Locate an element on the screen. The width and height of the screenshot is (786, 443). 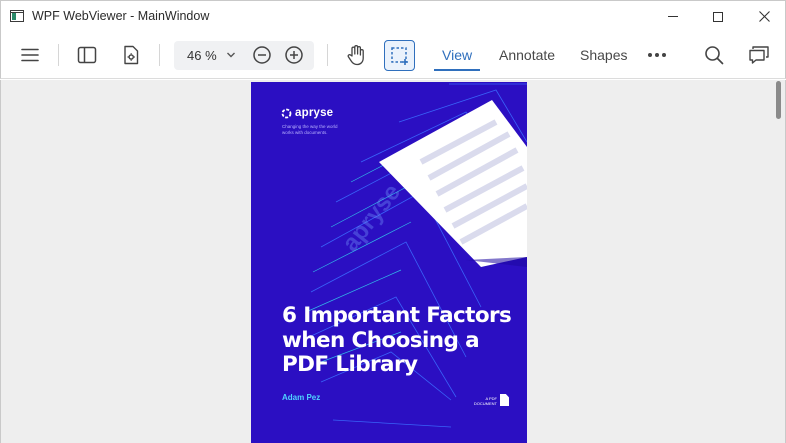
brand-name: apryse is located at coordinates (314, 113).